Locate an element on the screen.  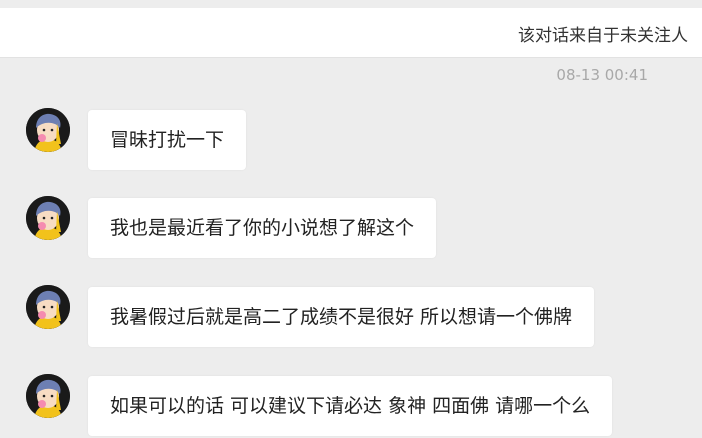
message-bubble: 冒昧打扰一下 is located at coordinates (167, 140).